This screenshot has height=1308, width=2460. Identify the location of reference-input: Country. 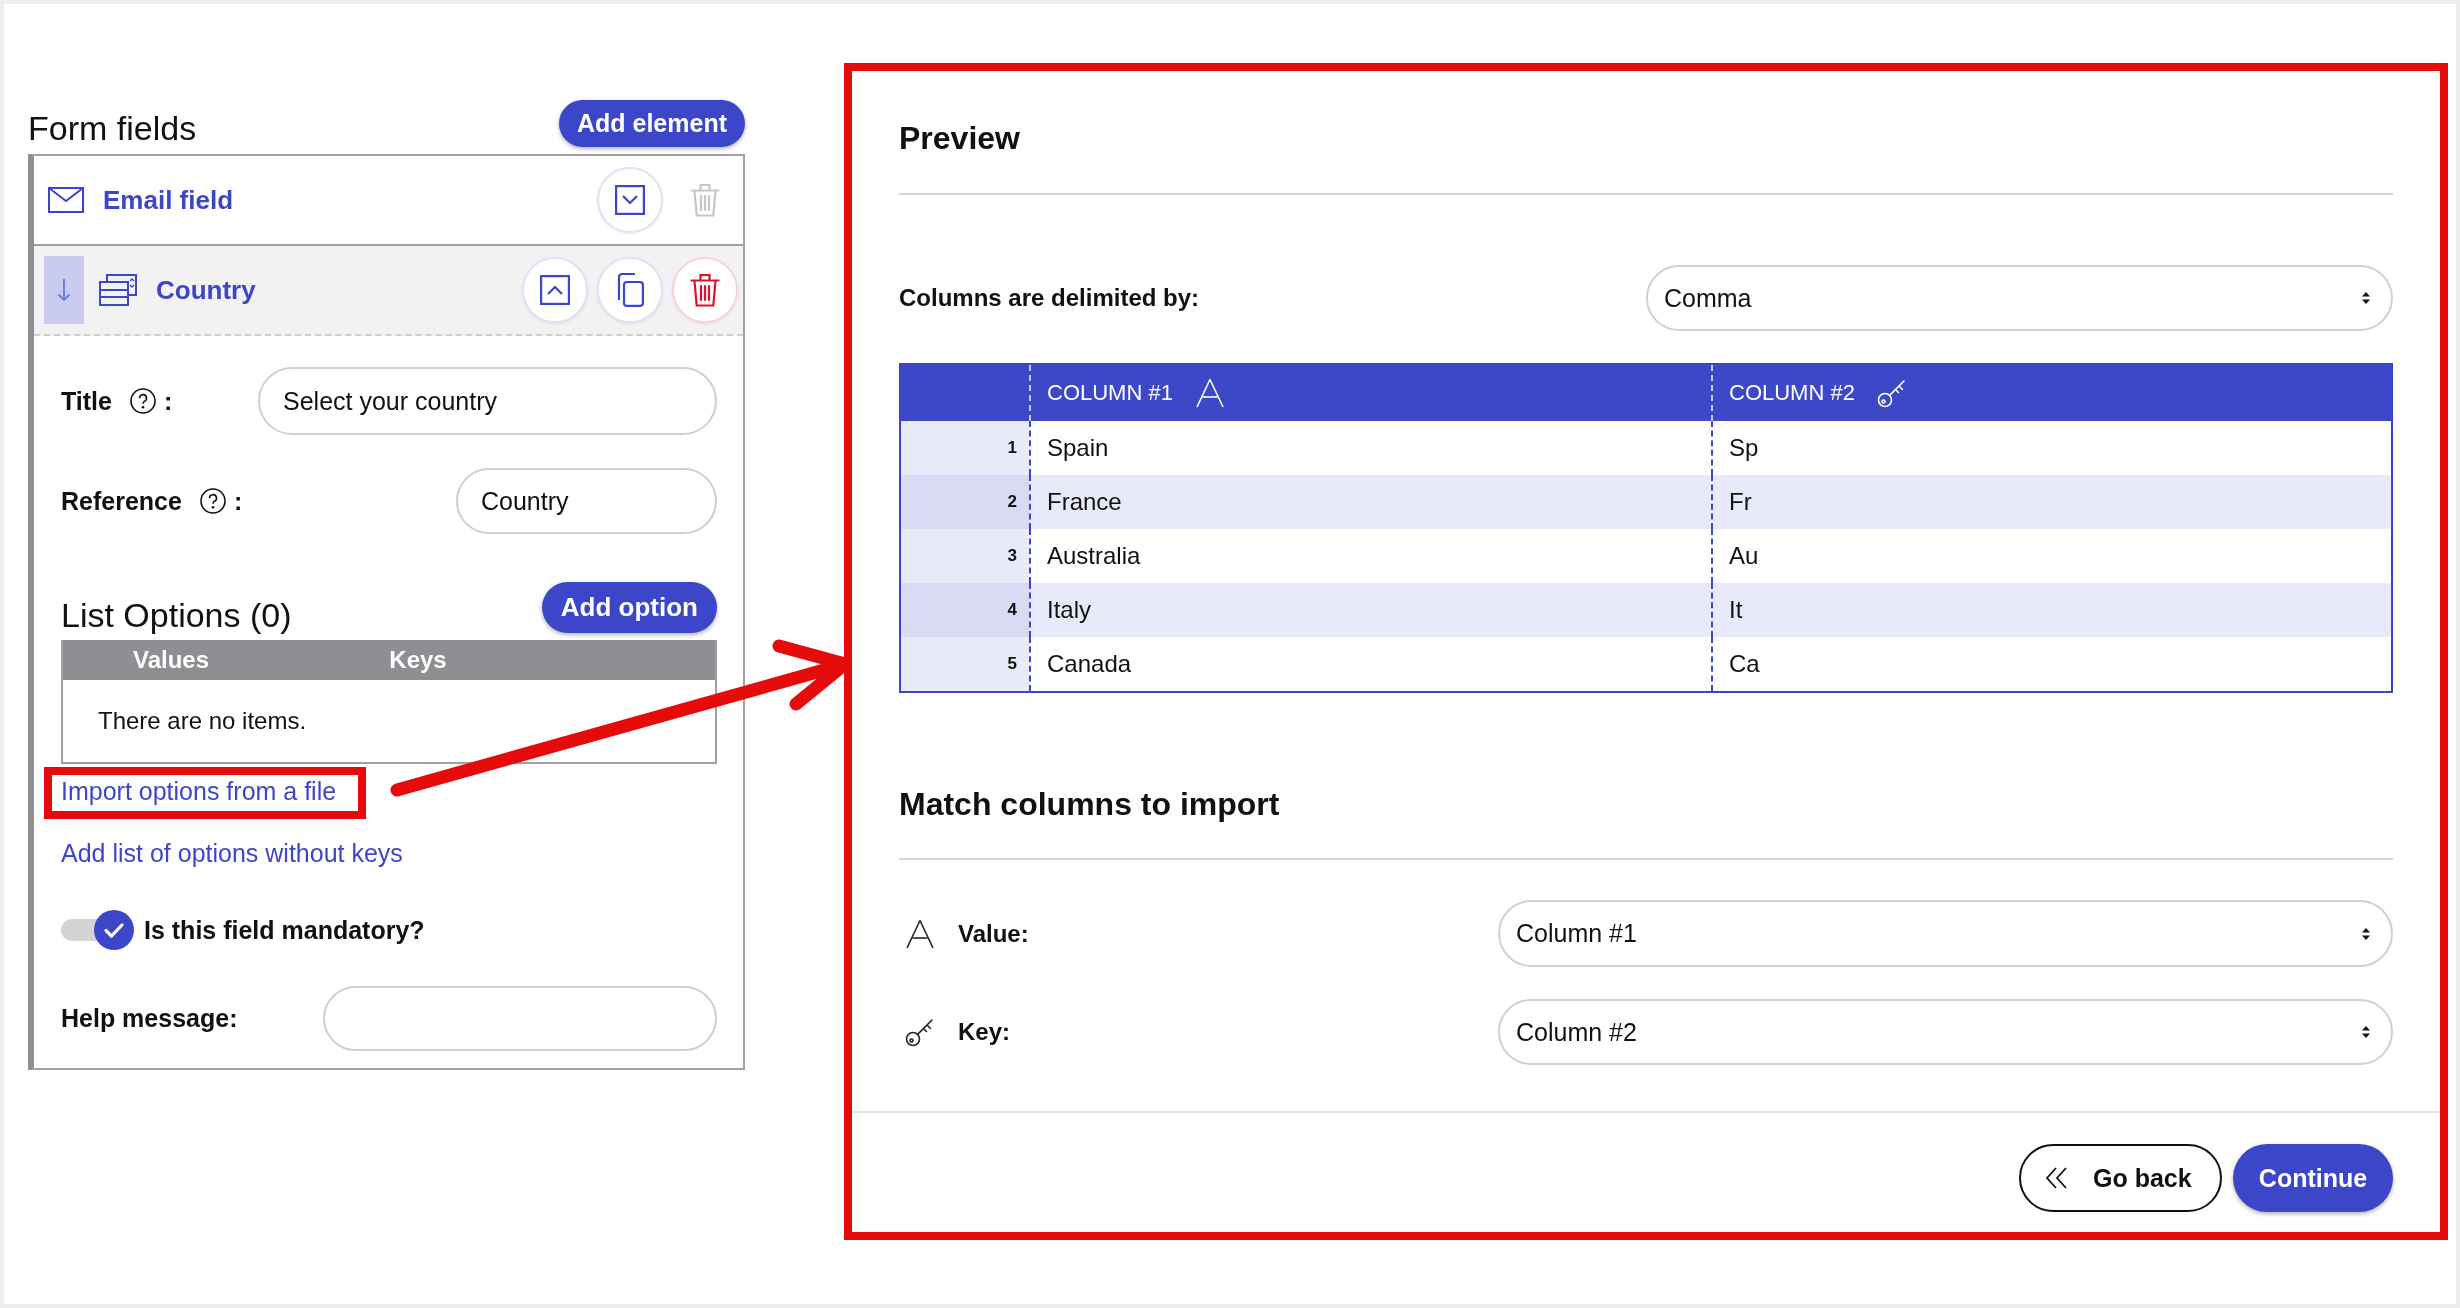
(586, 501).